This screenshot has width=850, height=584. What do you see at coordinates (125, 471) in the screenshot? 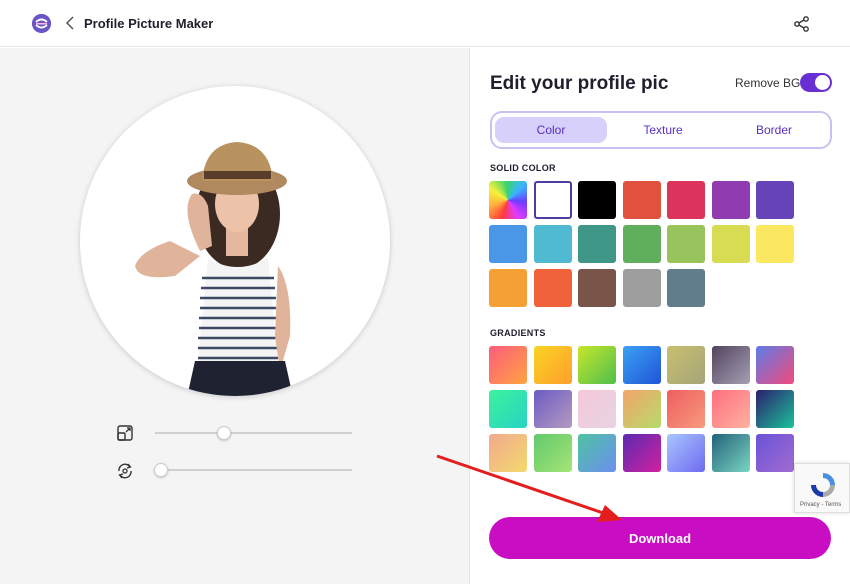
I see `rotate-icon` at bounding box center [125, 471].